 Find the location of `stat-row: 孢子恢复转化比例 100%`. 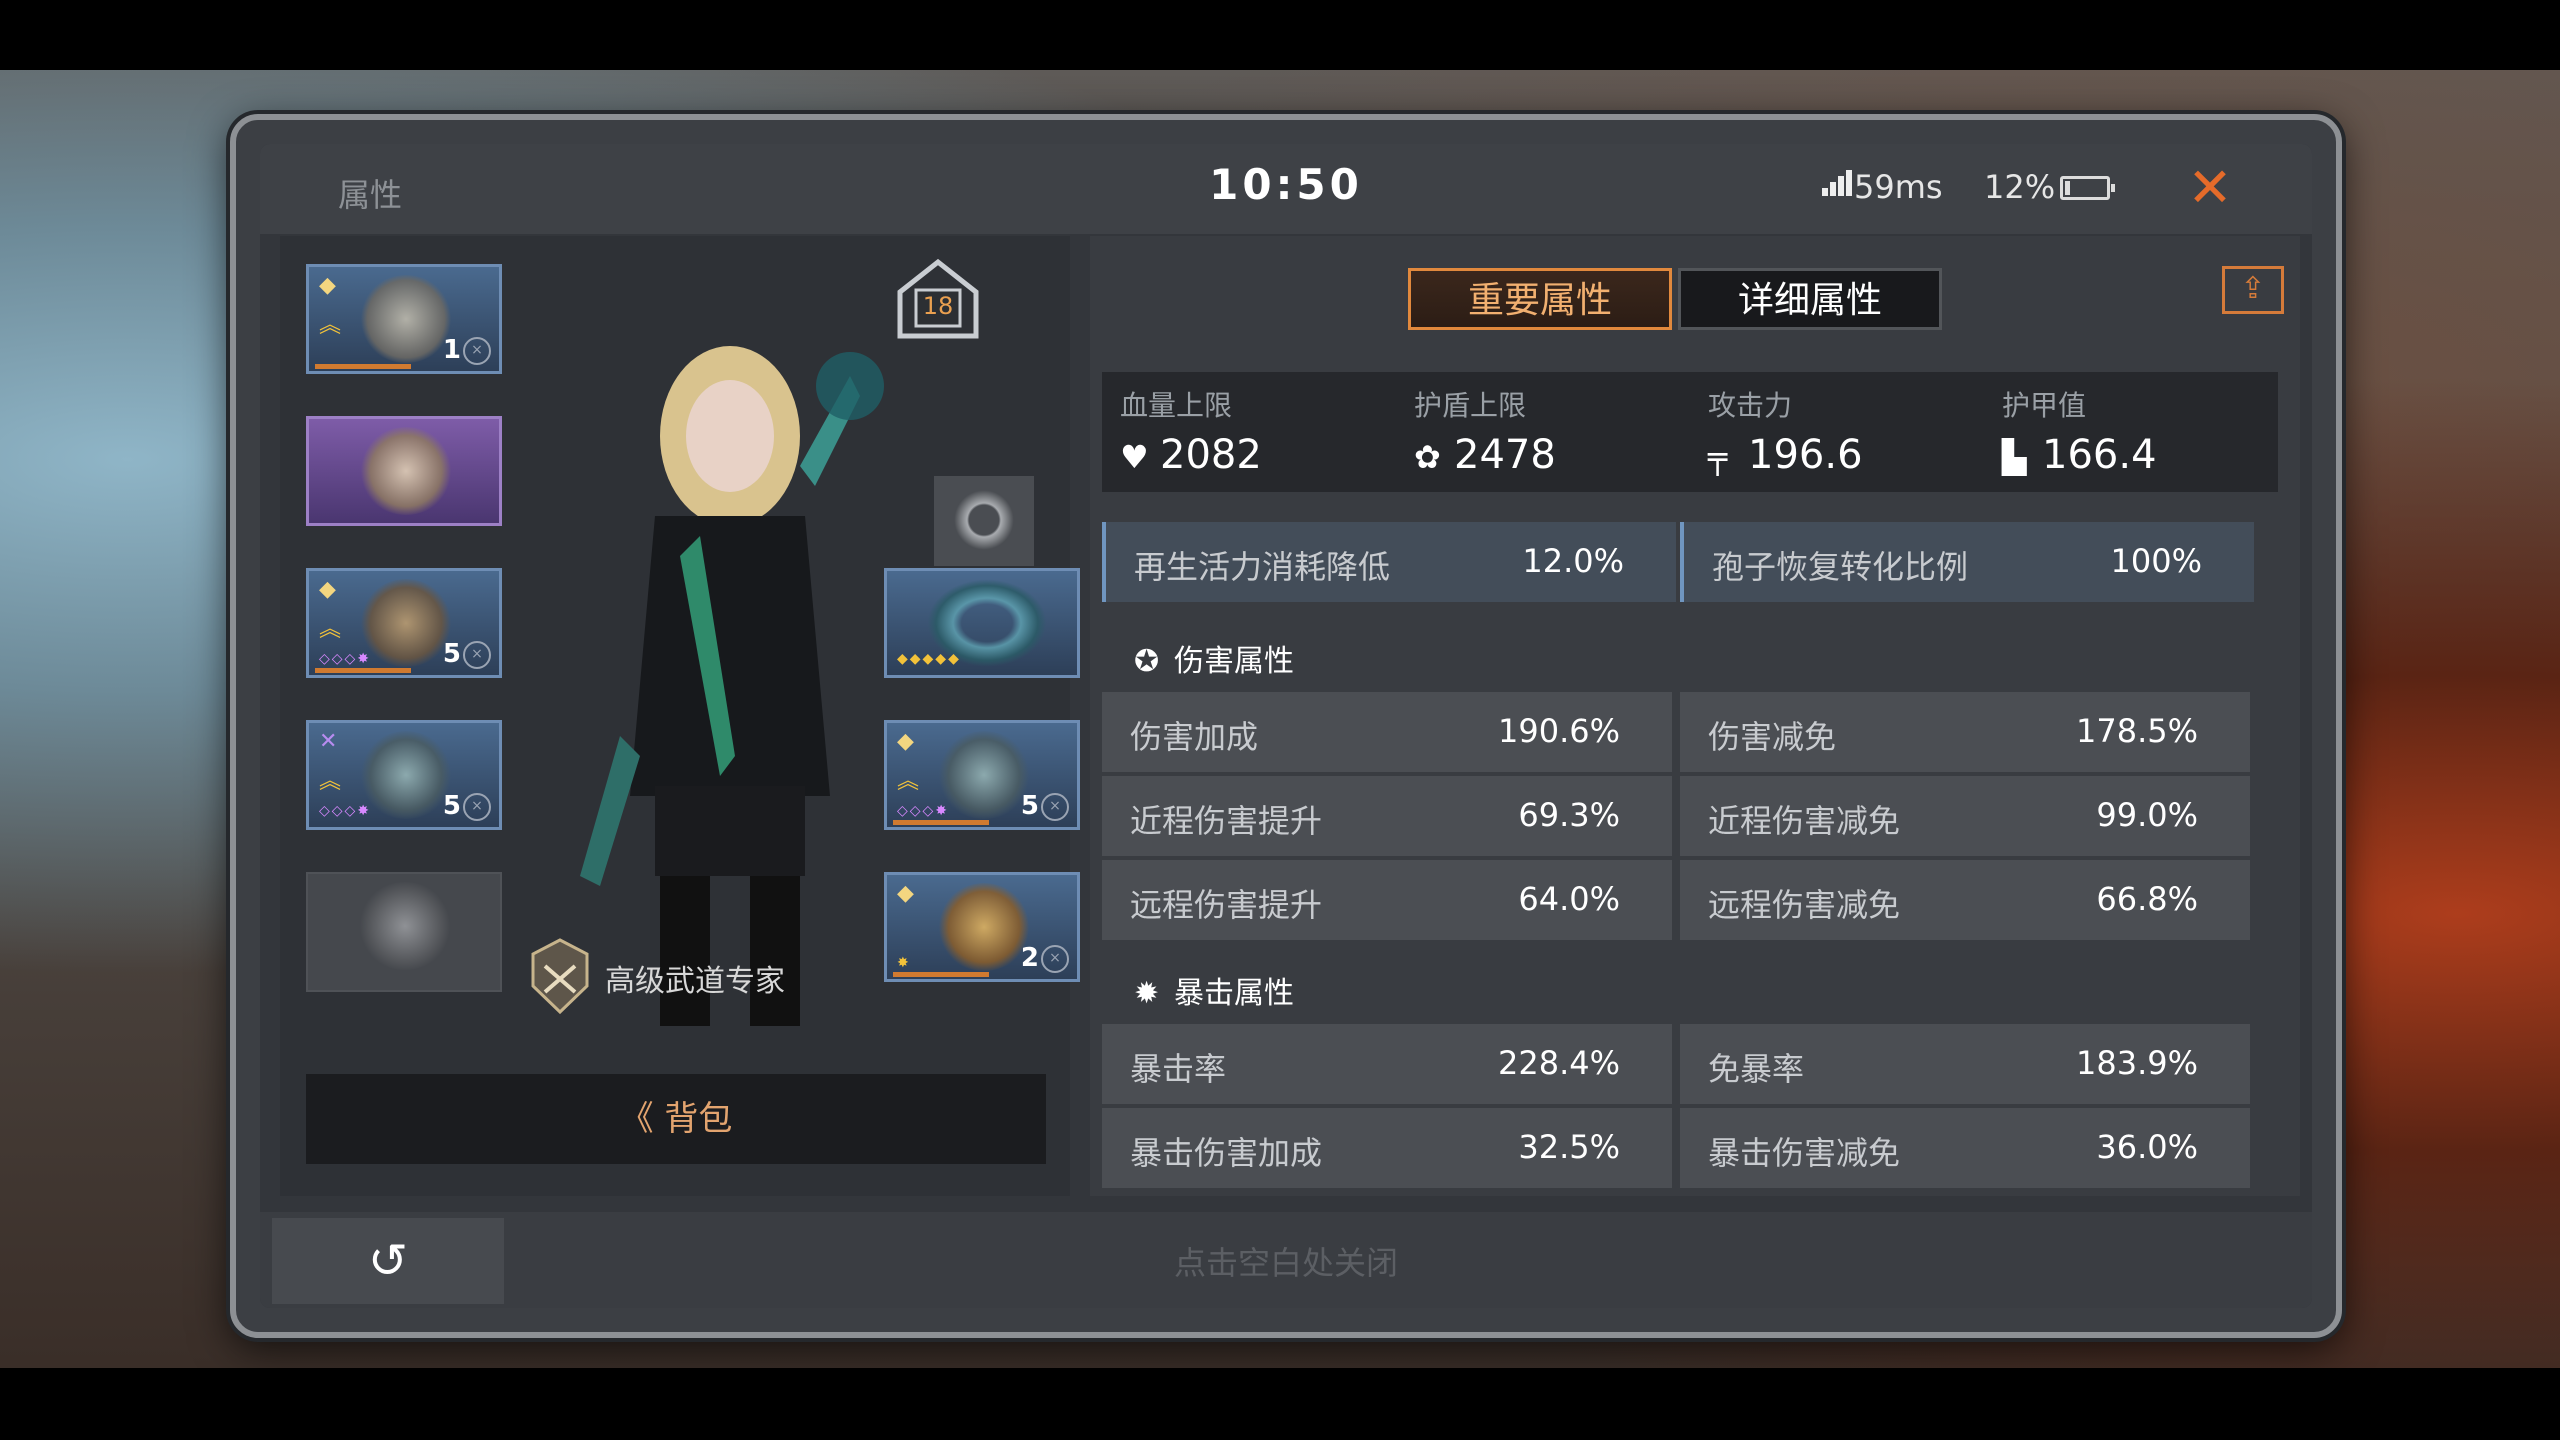

stat-row: 孢子恢复转化比例 100% is located at coordinates (1967, 562).